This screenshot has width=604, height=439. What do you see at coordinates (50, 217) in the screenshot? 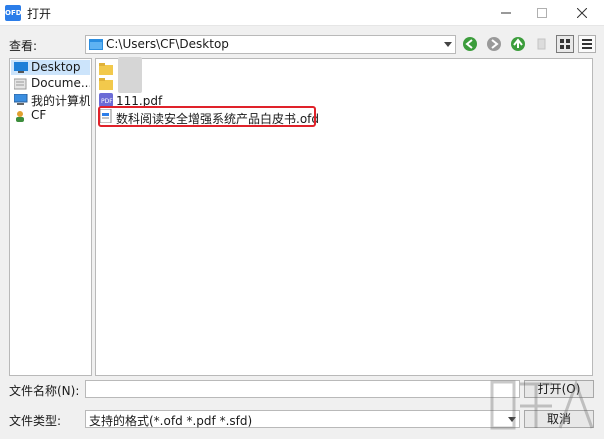
I see `places-sidebar: Desktop Docume... 我的计算机 CF` at bounding box center [50, 217].